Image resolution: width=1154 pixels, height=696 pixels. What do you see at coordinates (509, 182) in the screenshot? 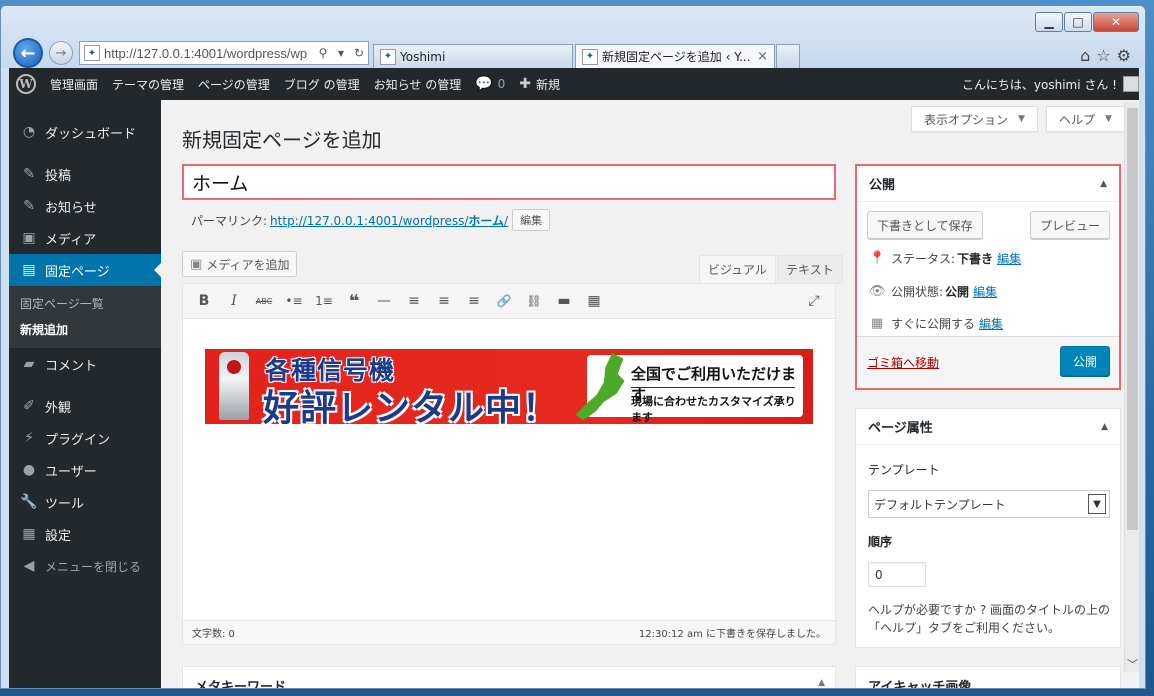
I see `post-title-input: ホーム` at bounding box center [509, 182].